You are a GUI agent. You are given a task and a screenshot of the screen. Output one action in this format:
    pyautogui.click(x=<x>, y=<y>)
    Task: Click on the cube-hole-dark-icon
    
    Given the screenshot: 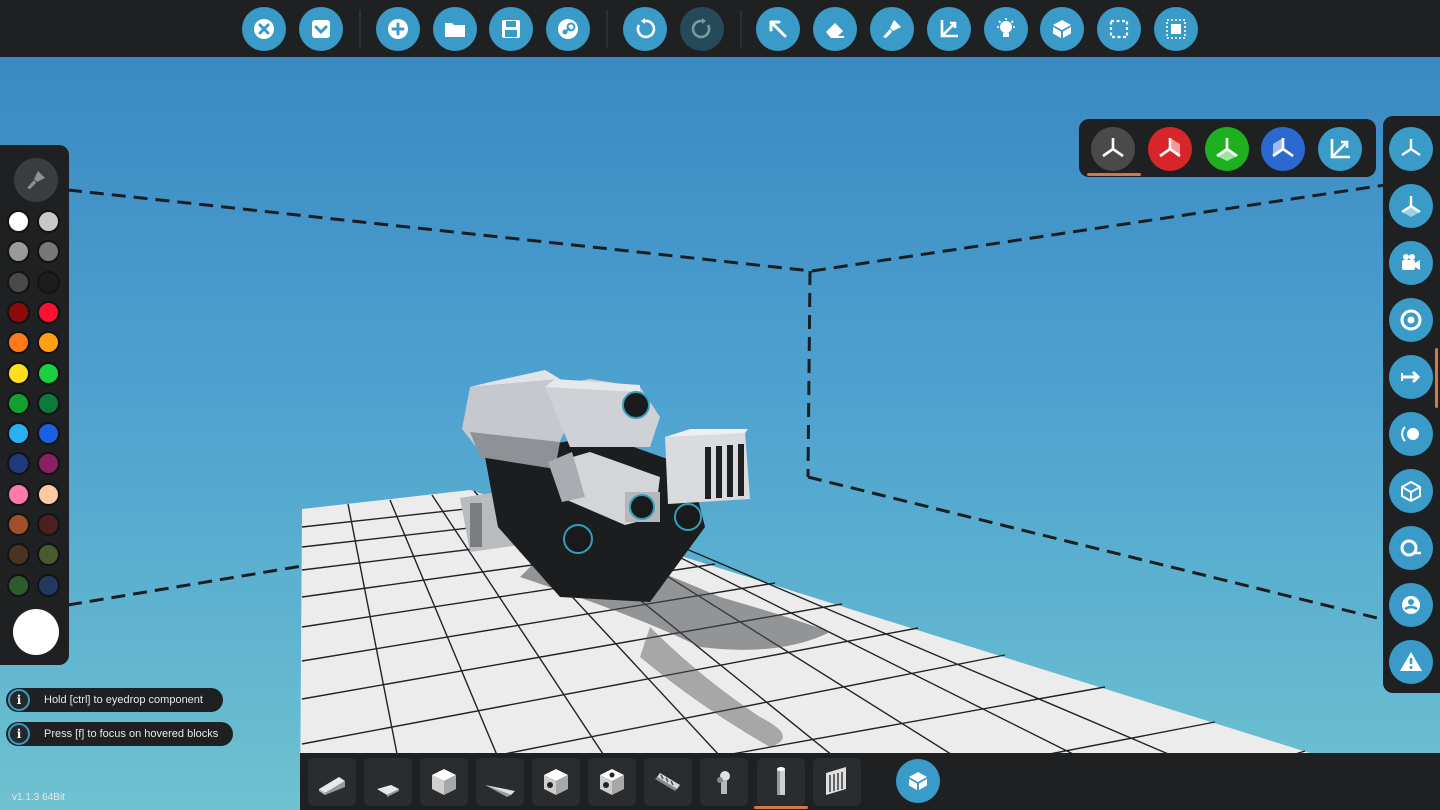 What is the action you would take?
    pyautogui.click(x=612, y=782)
    